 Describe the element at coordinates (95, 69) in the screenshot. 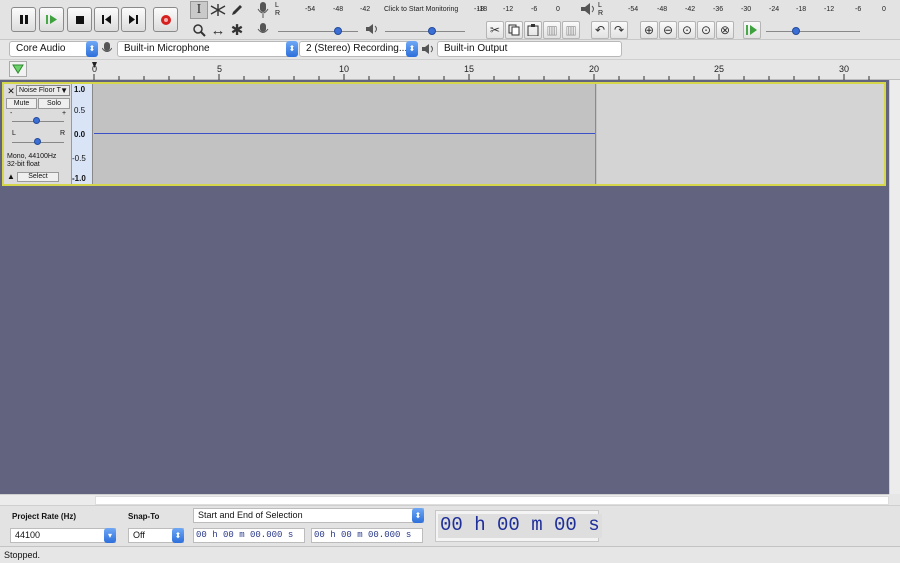

I see `ruler-label: 0` at that location.